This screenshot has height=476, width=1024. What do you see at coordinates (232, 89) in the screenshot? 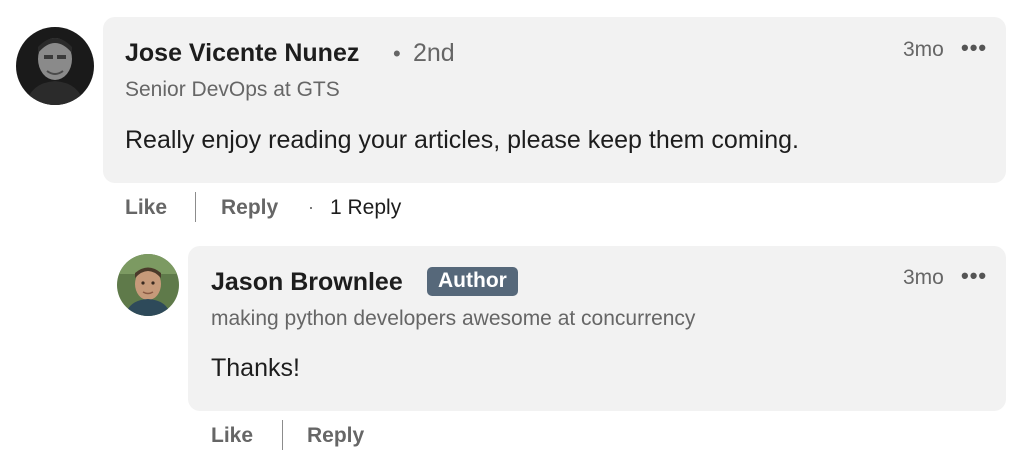
I see `comment-author-headline: Senior DevOps at GTS` at bounding box center [232, 89].